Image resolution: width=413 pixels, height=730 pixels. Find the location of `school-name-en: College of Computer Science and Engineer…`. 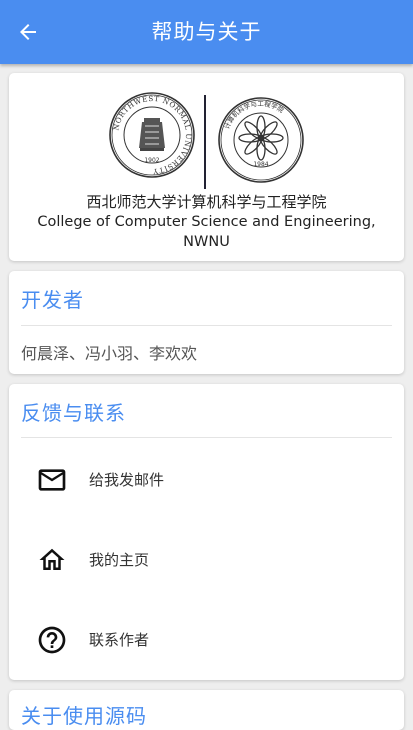

school-name-en: College of Computer Science and Engineer… is located at coordinates (206, 232).